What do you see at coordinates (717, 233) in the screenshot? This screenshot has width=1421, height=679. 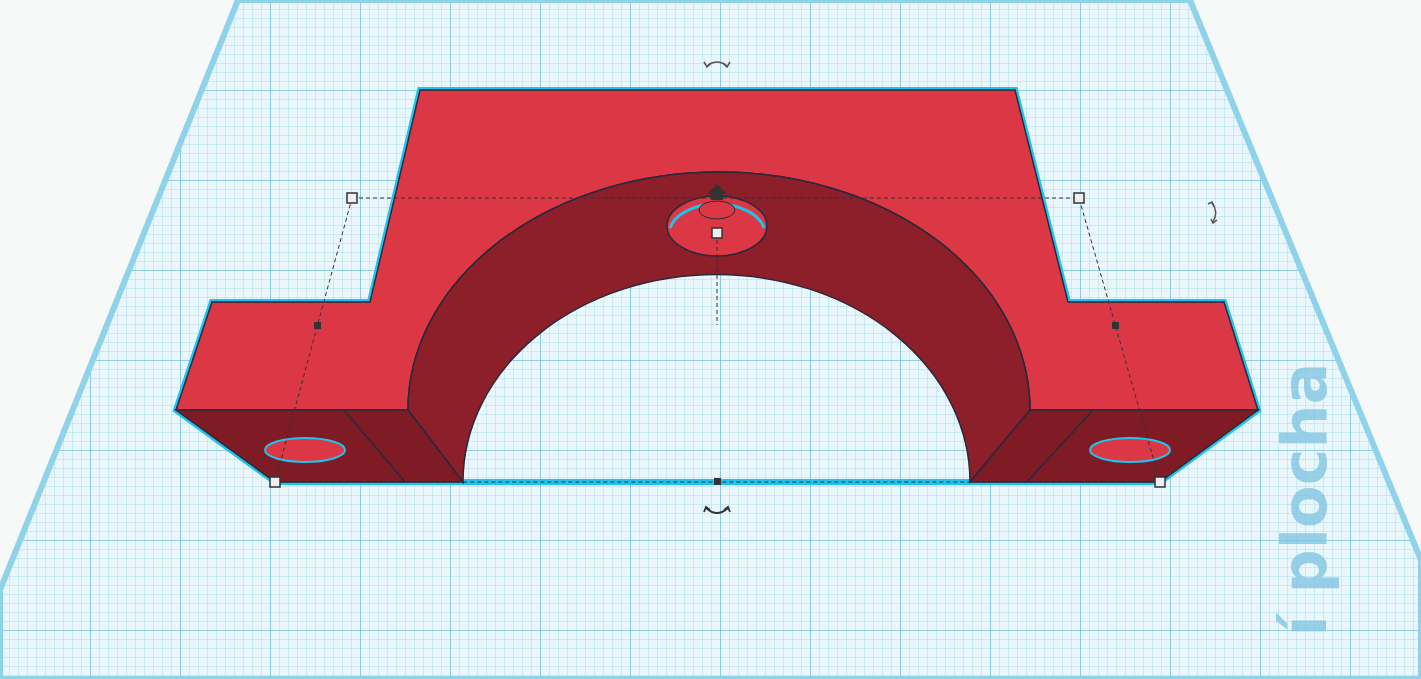 I see `height-handle` at bounding box center [717, 233].